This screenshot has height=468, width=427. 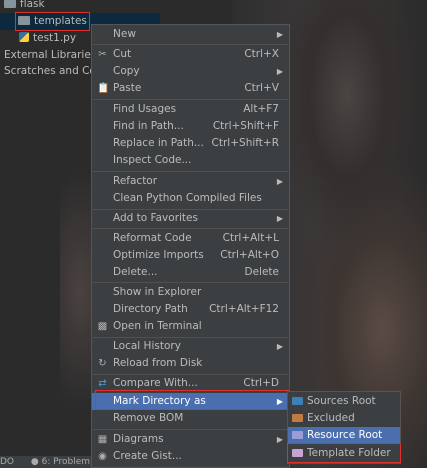 What do you see at coordinates (344, 401) in the screenshot?
I see `submenu-item-sources-root: Sources Root` at bounding box center [344, 401].